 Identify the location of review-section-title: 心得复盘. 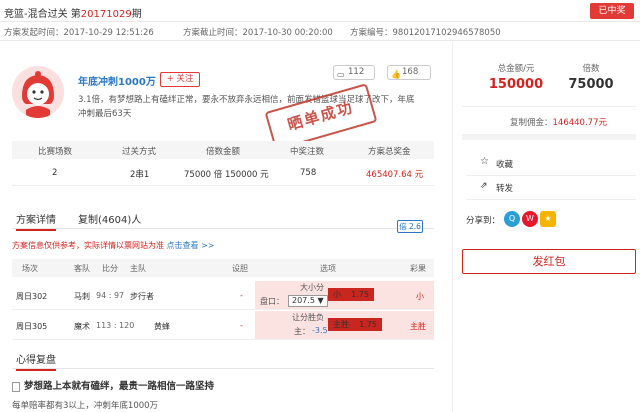
(36, 361).